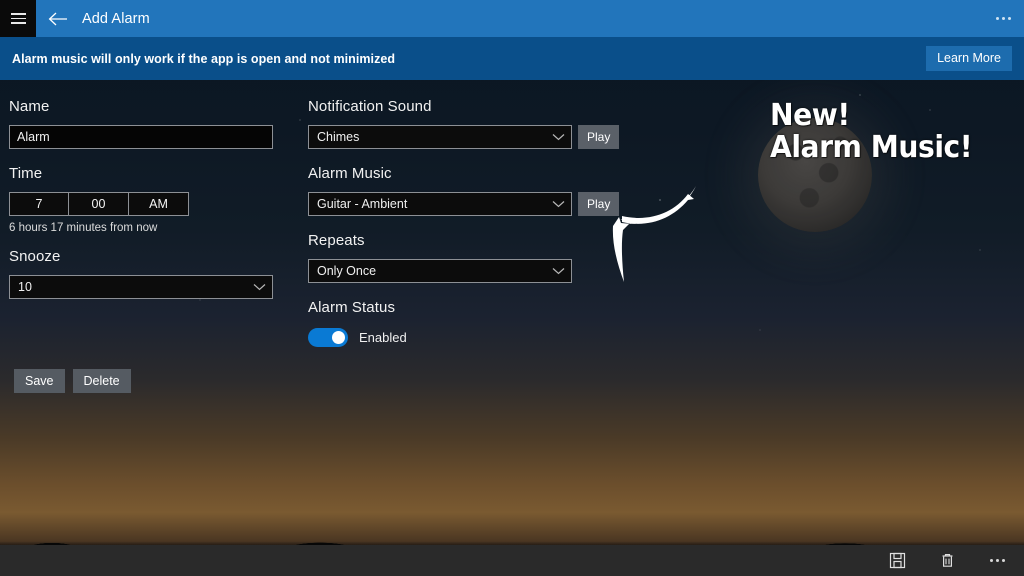 Image resolution: width=1024 pixels, height=576 pixels. I want to click on appbar-ellipsis-icon, so click(997, 560).